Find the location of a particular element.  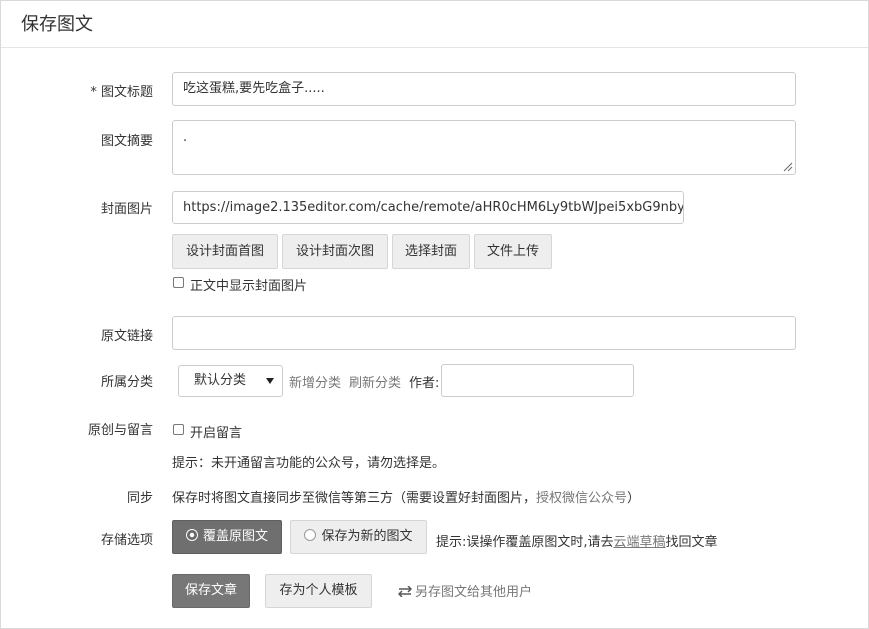

save-as-new-label: 保存为新的图文 is located at coordinates (367, 536).